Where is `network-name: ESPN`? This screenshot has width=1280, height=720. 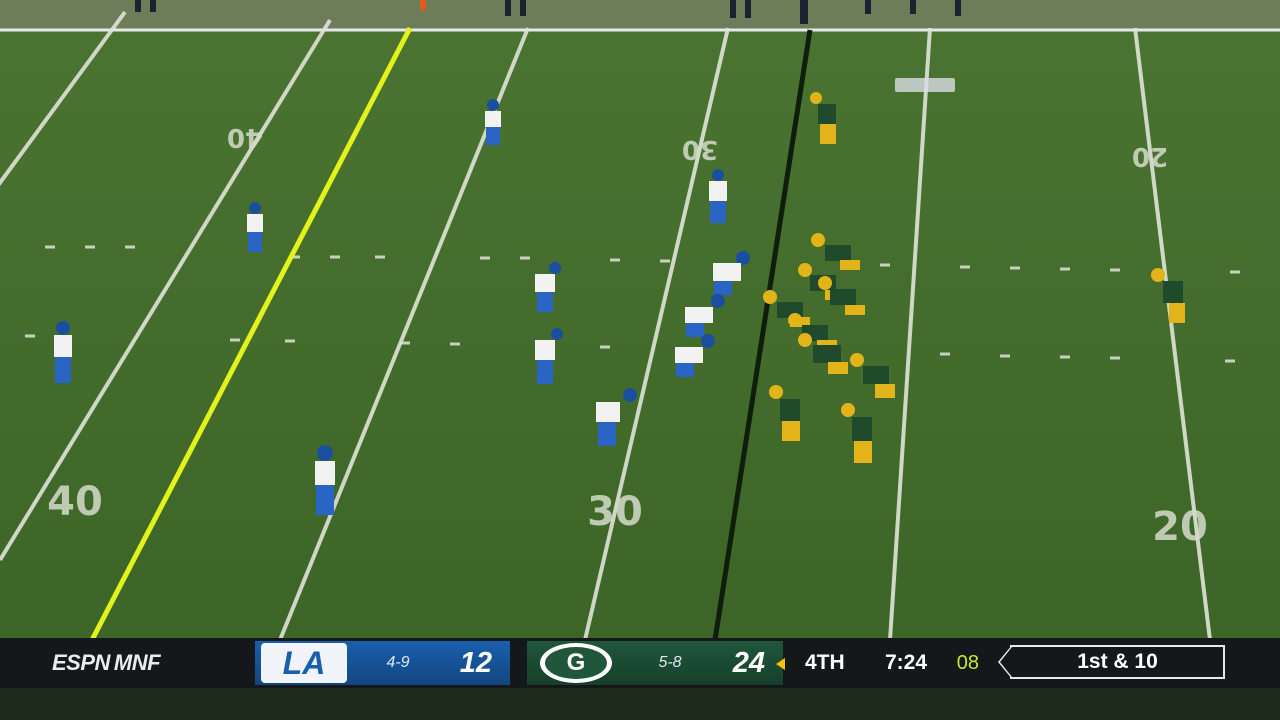
network-name: ESPN is located at coordinates (81, 662).